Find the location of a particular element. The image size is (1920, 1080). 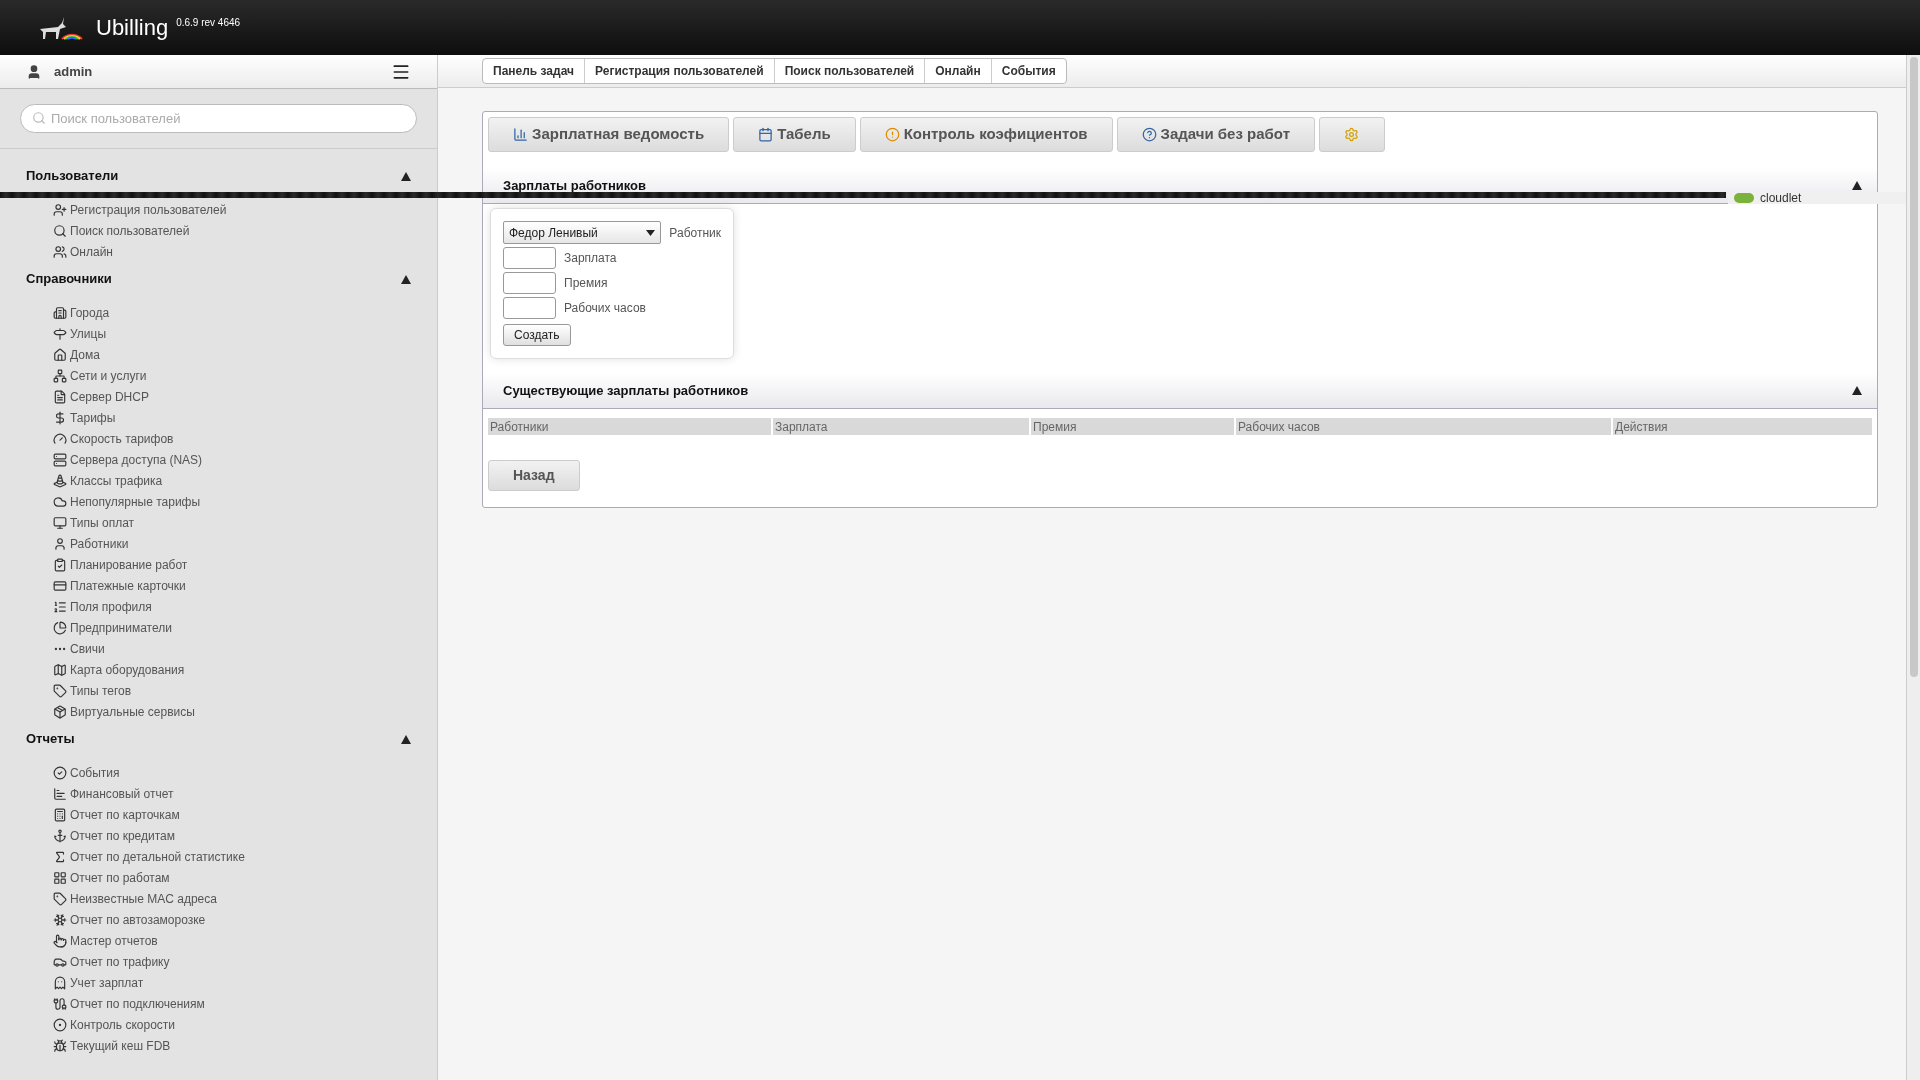

create-button: Создать is located at coordinates (537, 335).